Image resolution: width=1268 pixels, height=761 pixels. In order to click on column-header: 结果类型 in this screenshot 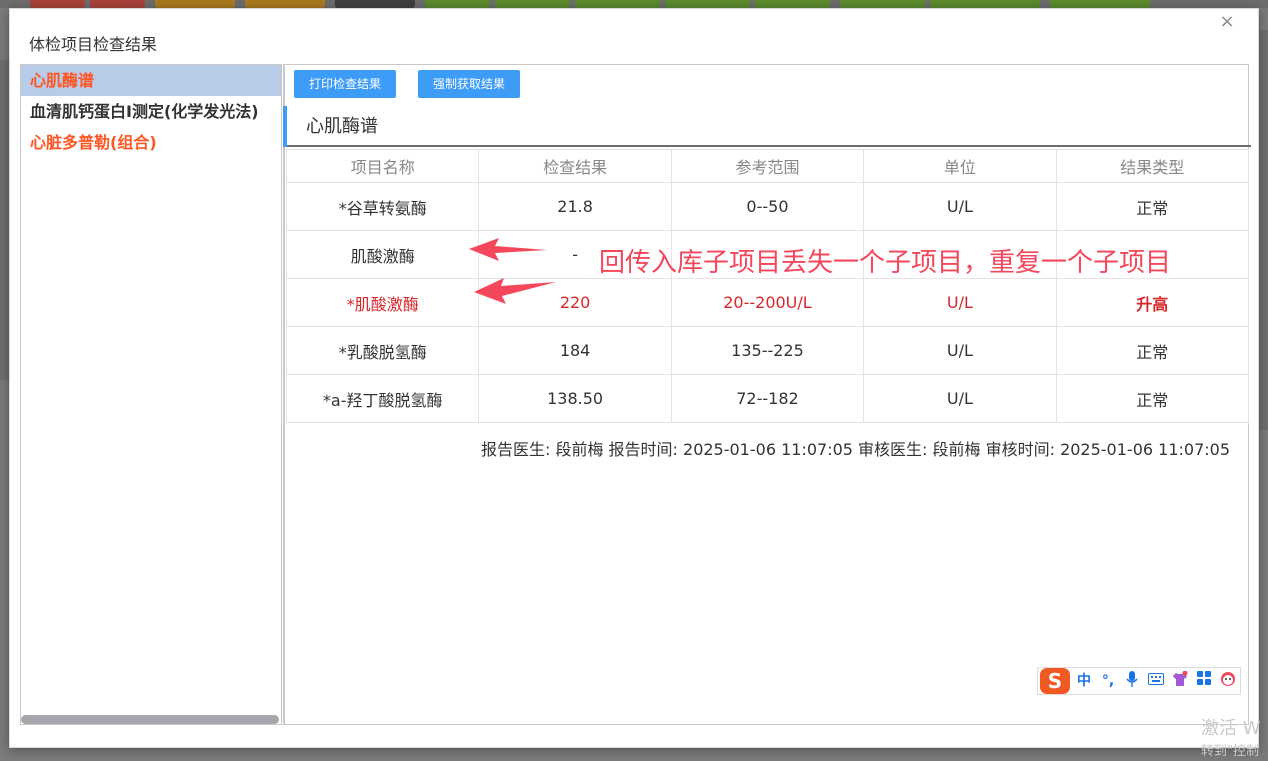, I will do `click(1152, 166)`.